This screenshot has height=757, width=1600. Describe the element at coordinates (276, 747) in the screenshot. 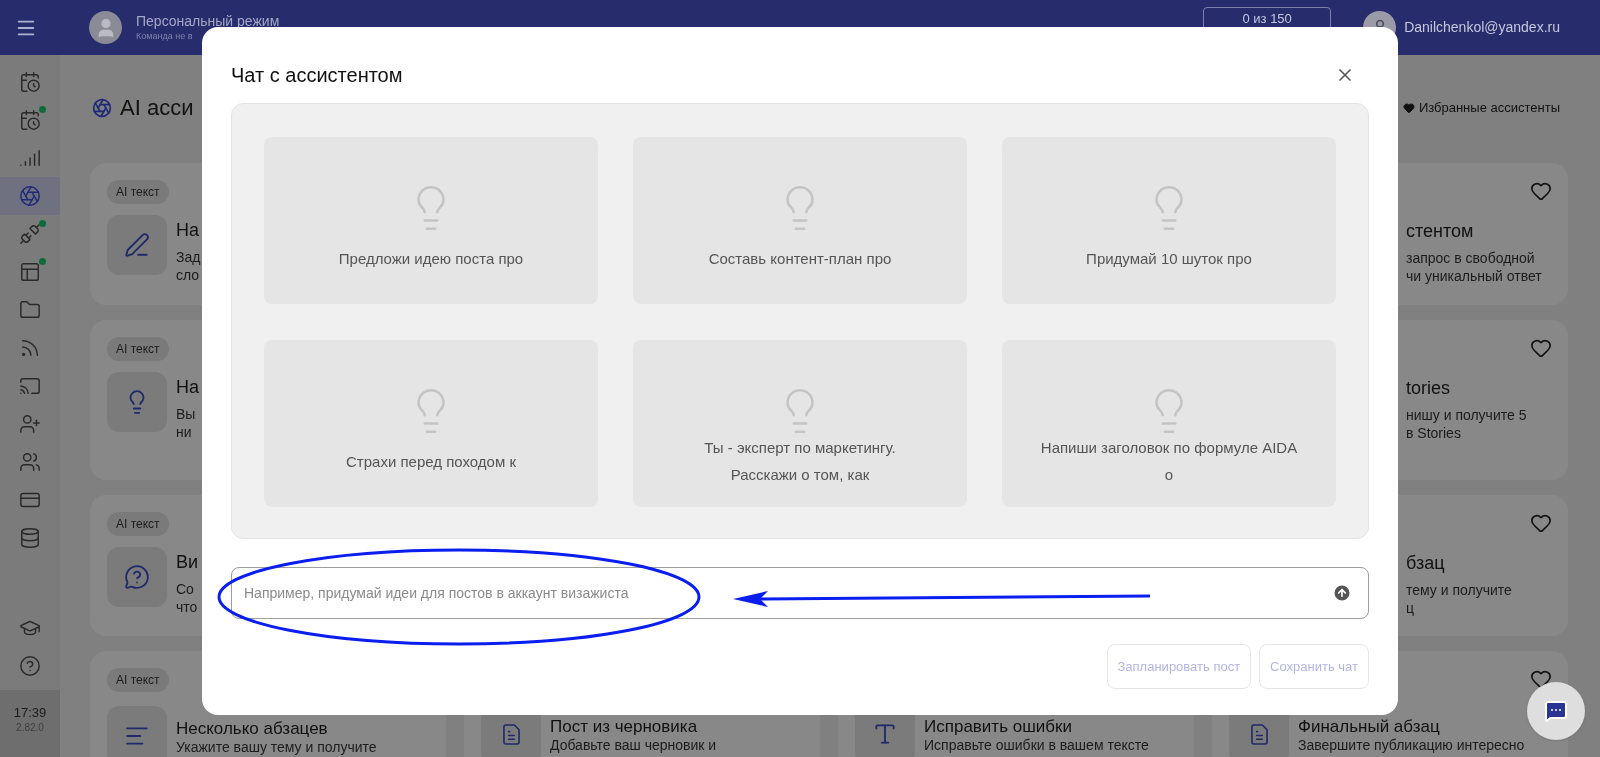

I see `card-description: Укажите вашу тему и получите` at that location.